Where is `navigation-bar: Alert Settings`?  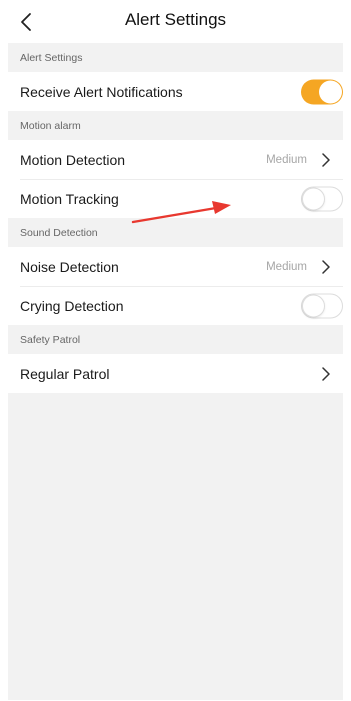 navigation-bar: Alert Settings is located at coordinates (175, 21).